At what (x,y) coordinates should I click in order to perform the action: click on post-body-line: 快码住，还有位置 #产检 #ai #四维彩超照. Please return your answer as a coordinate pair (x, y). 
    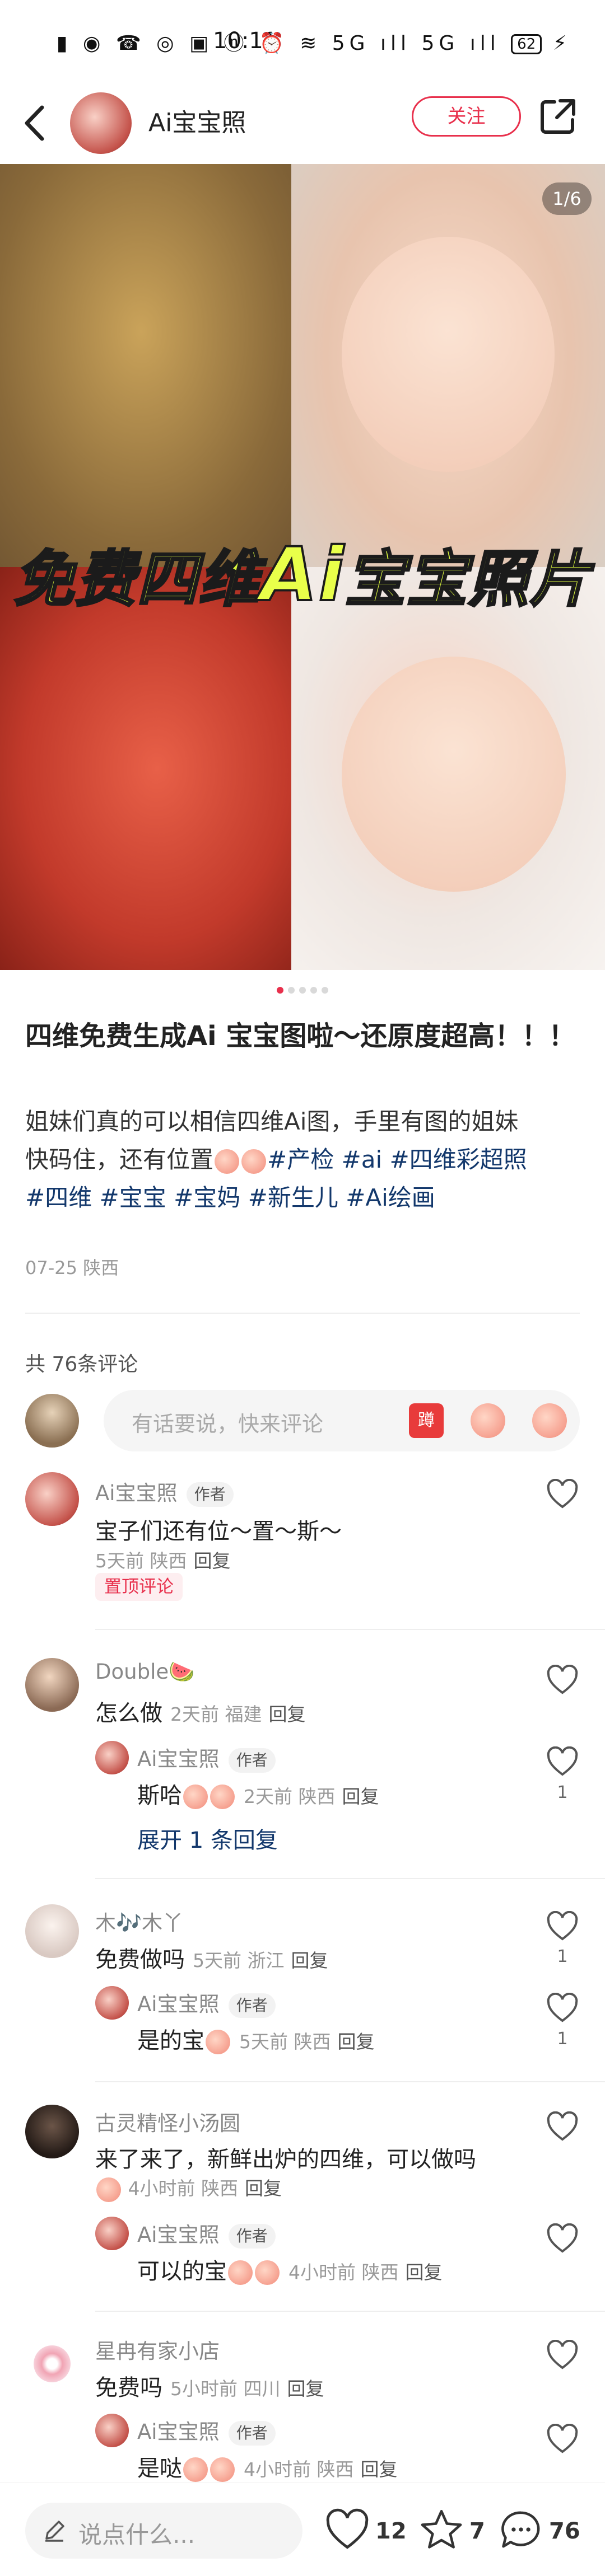
    Looking at the image, I should click on (276, 1160).